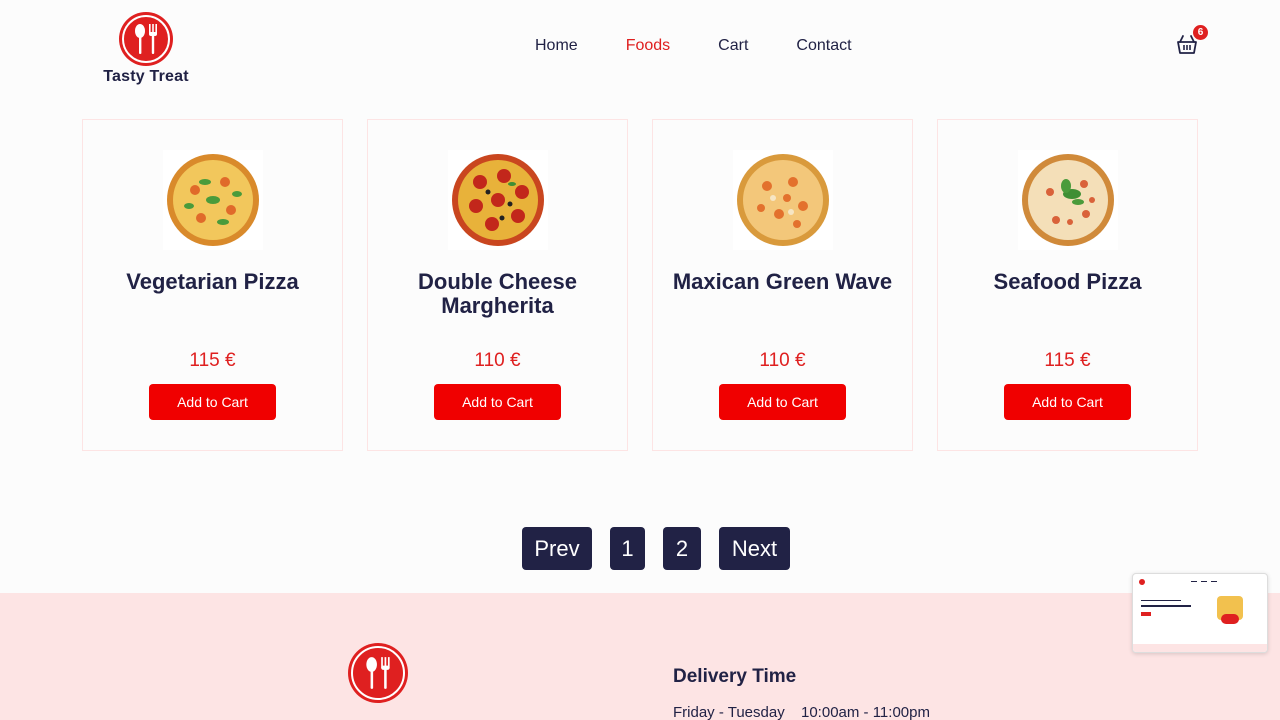 This screenshot has width=1280, height=720. I want to click on mini-button, so click(1146, 614).